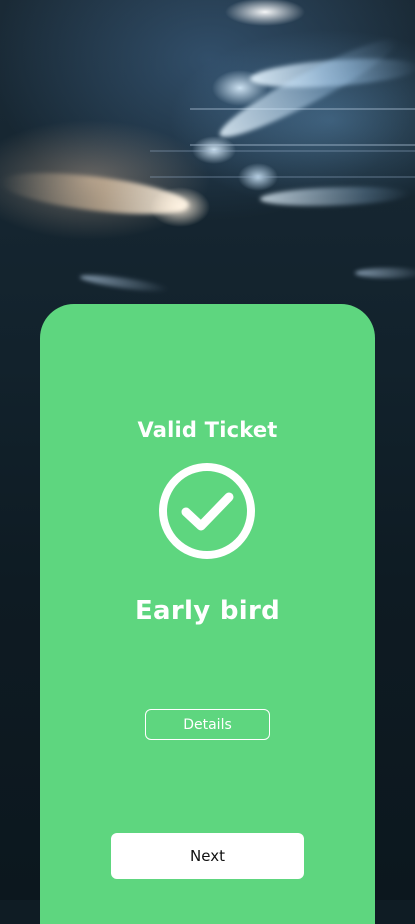  I want to click on ticket-type-label: Early bird, so click(207, 611).